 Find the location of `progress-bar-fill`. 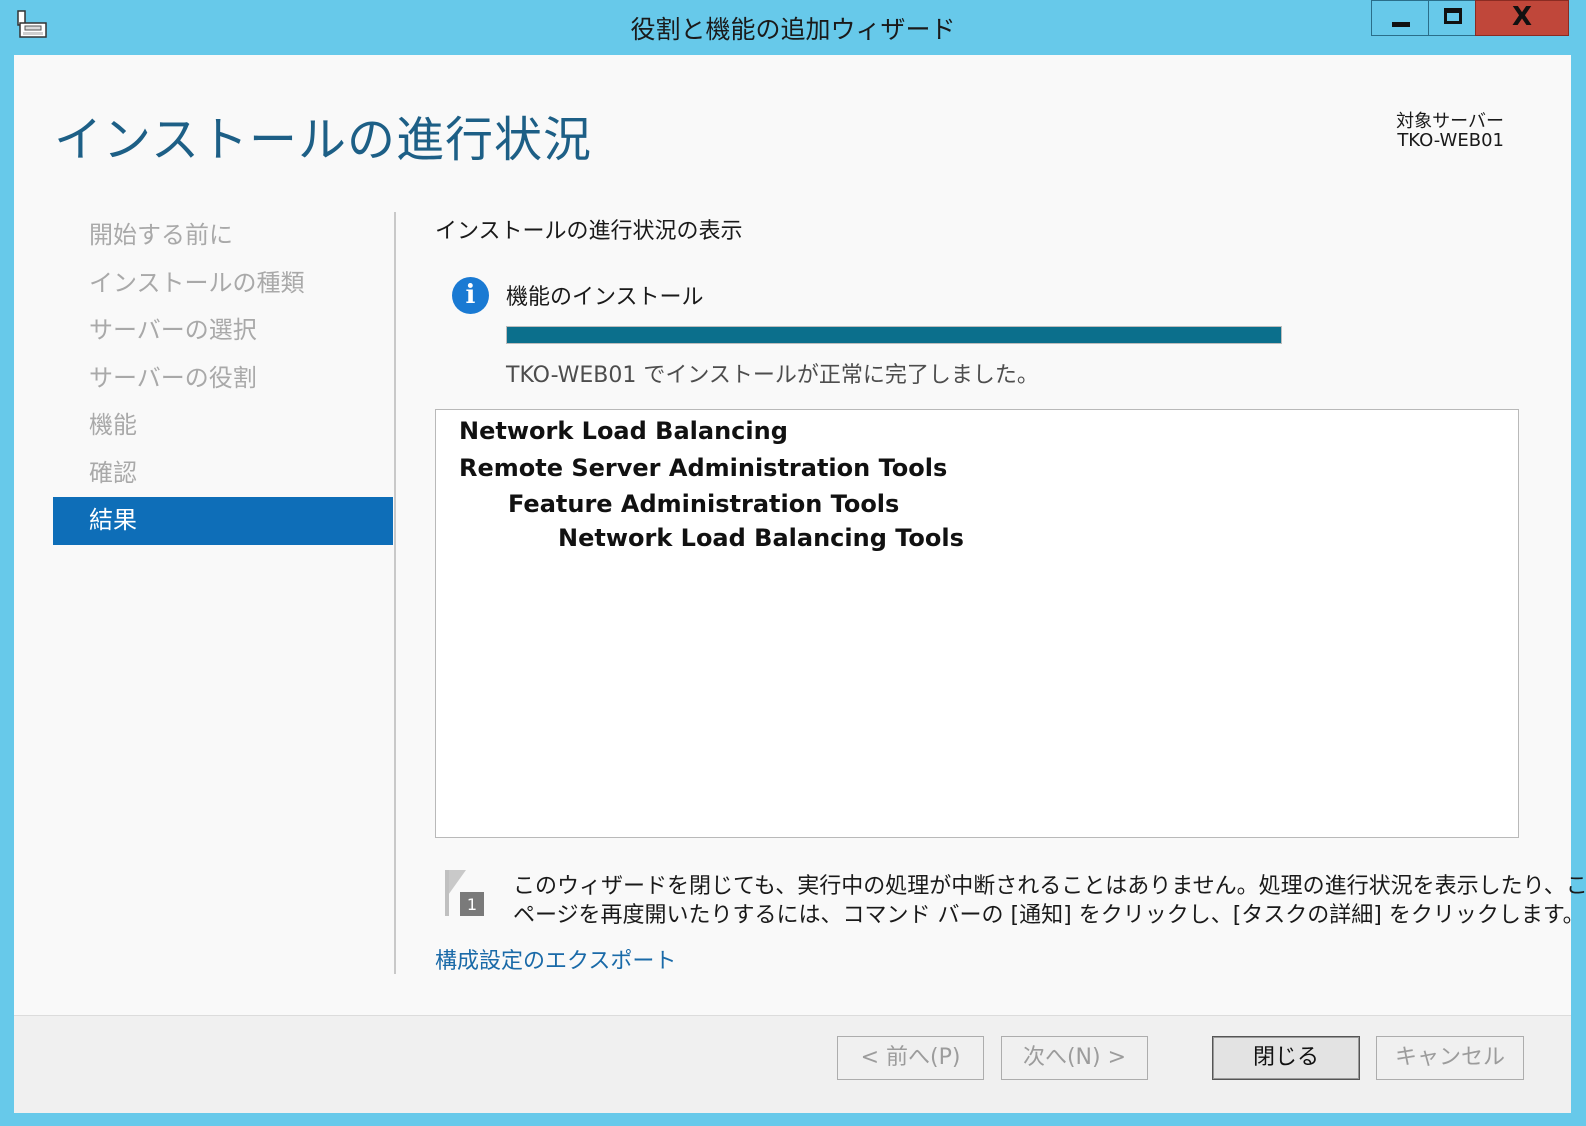

progress-bar-fill is located at coordinates (894, 335).